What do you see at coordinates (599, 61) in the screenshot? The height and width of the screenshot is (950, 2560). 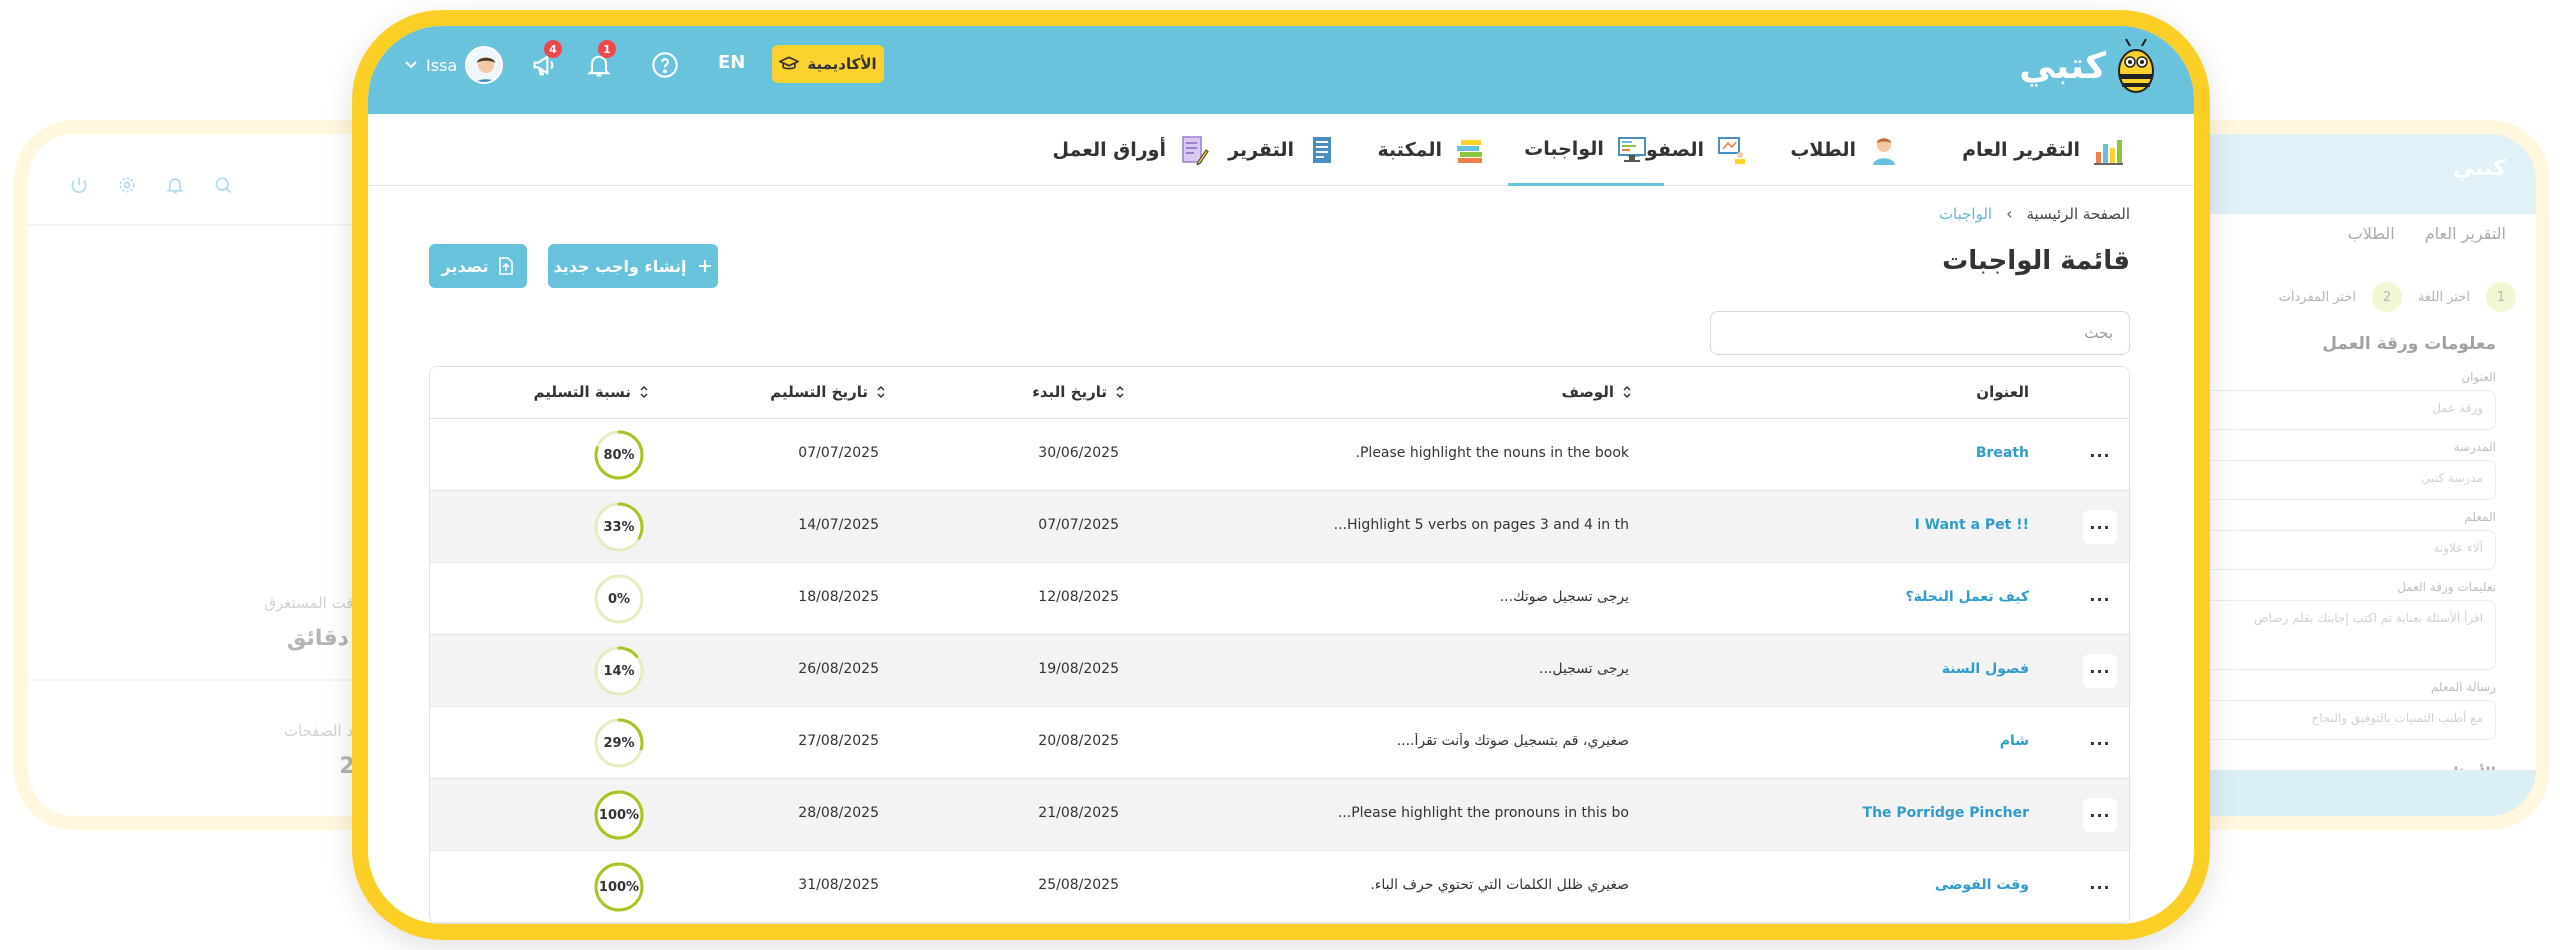 I see `notification-bell-icon: 1` at bounding box center [599, 61].